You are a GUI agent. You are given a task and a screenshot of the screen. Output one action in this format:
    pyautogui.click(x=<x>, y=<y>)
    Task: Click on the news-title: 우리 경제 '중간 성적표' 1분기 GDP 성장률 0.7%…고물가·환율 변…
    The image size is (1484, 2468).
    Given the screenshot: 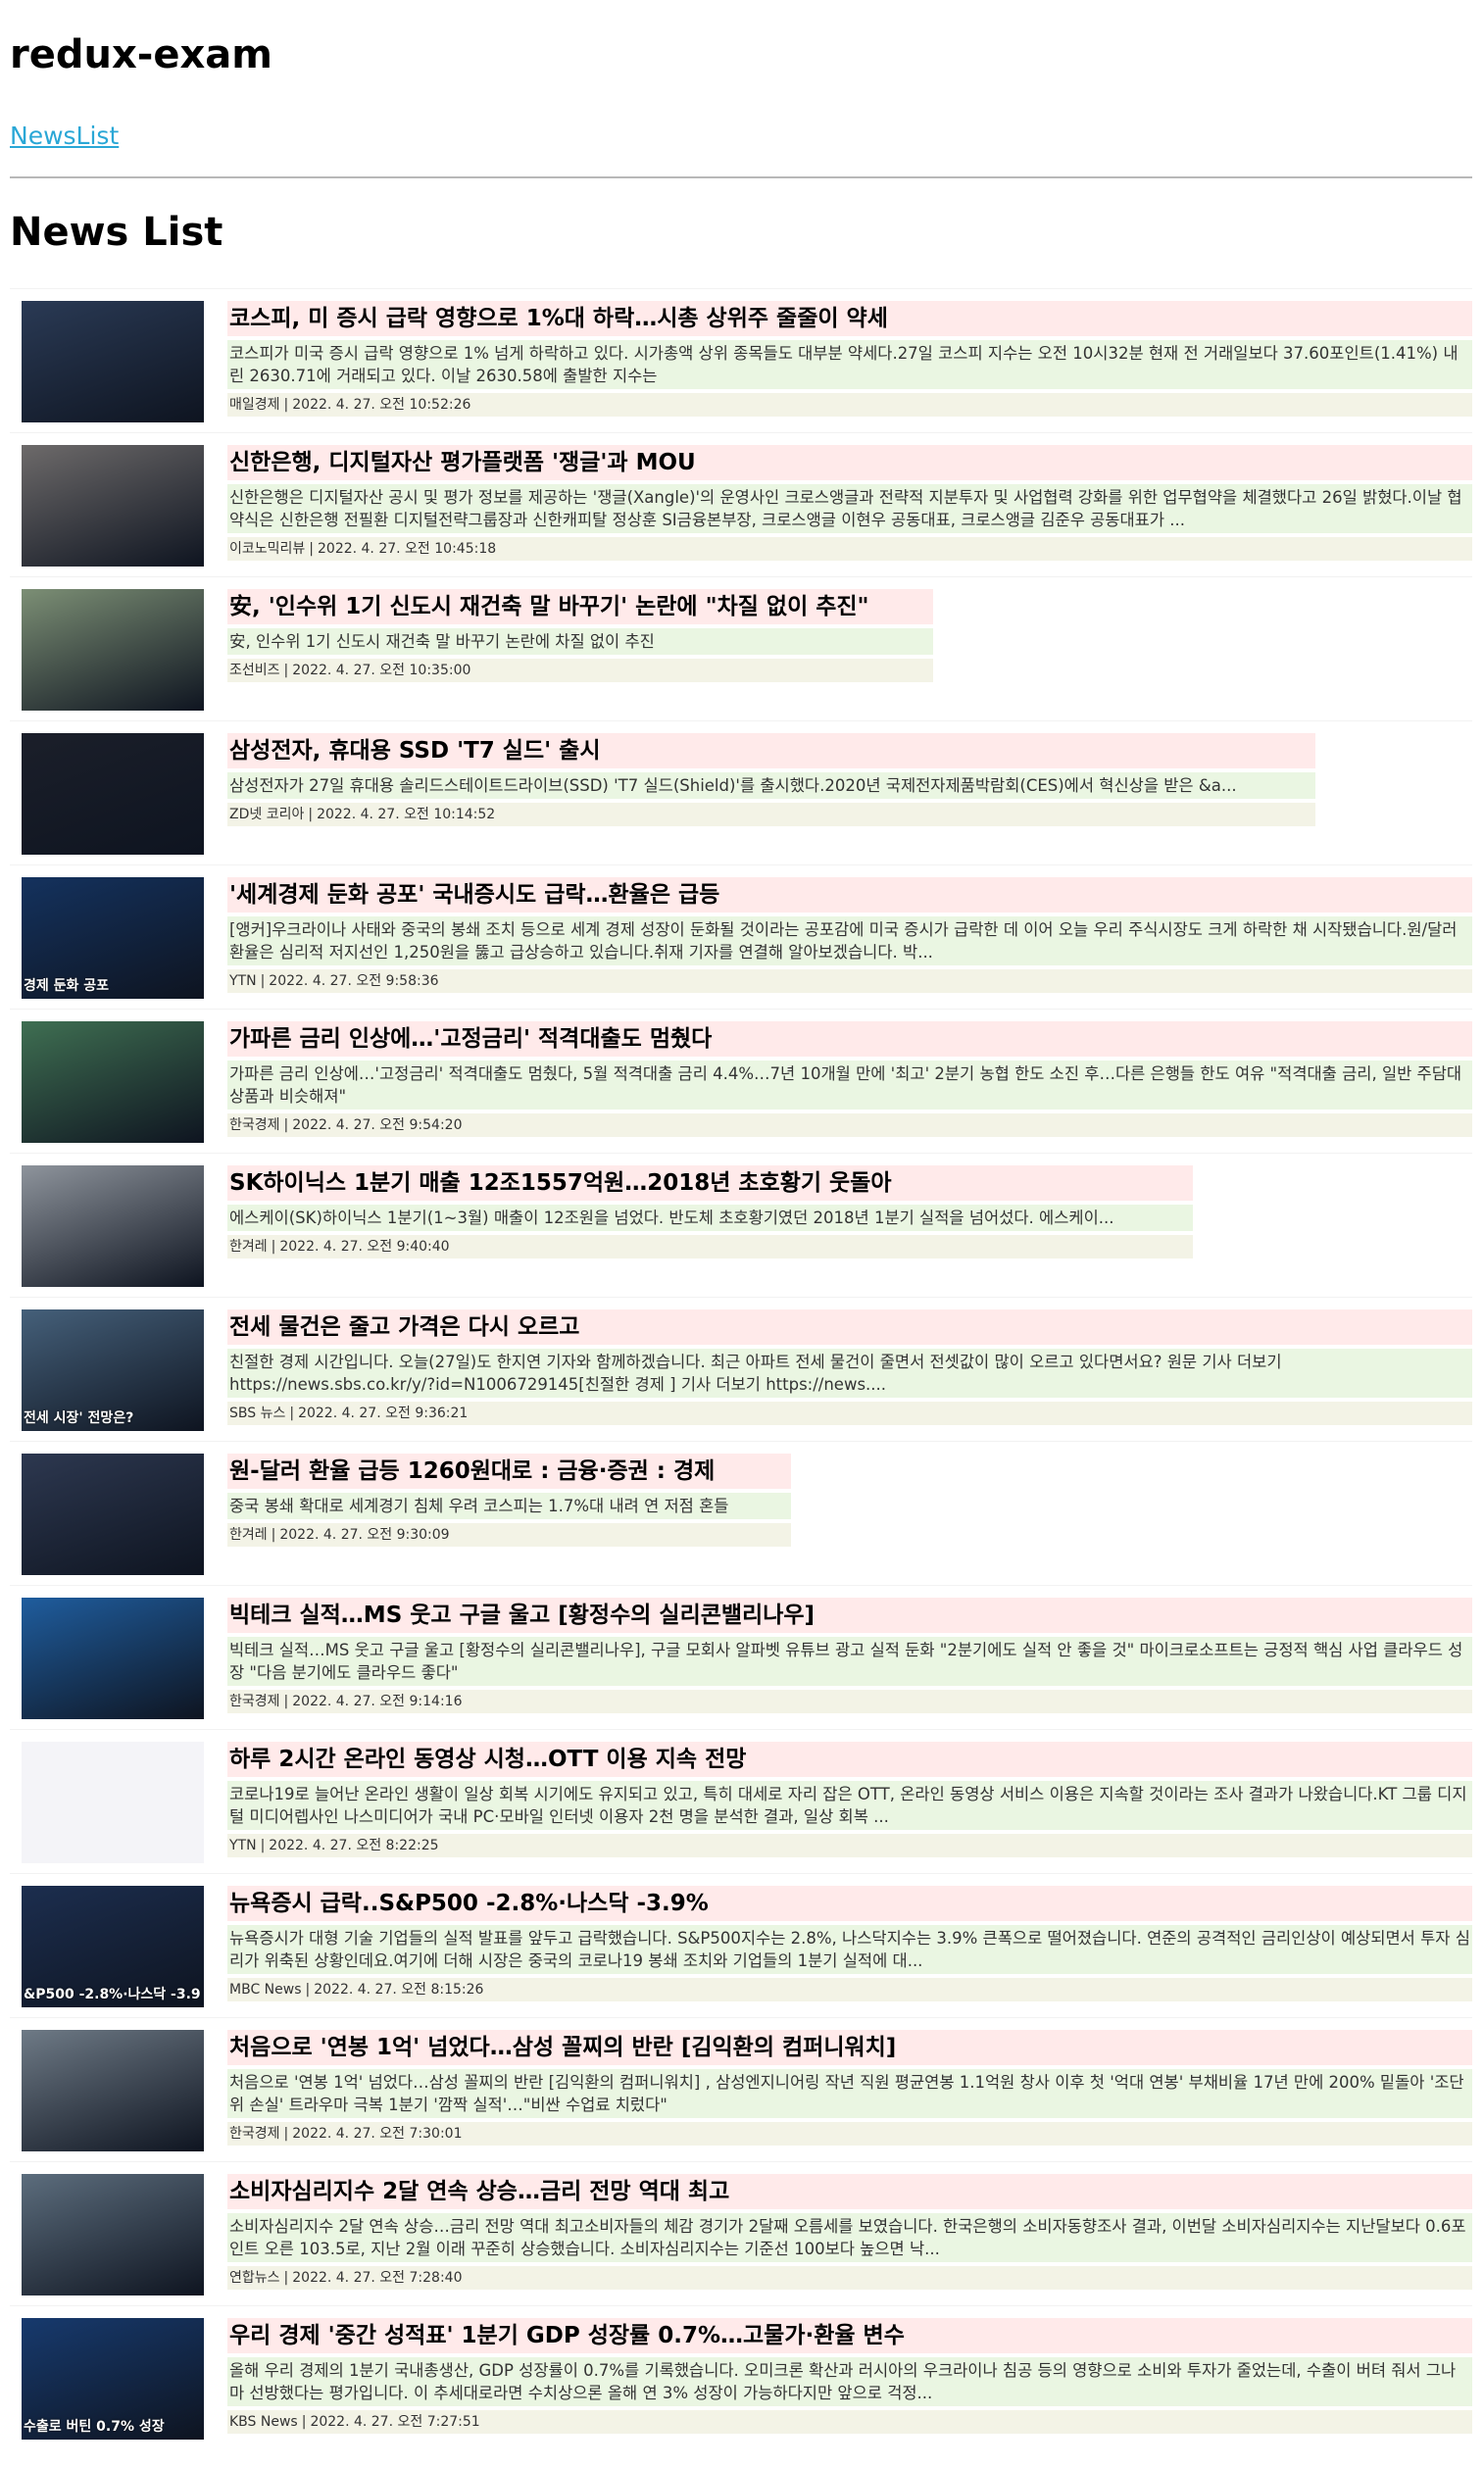 What is the action you would take?
    pyautogui.click(x=850, y=2335)
    